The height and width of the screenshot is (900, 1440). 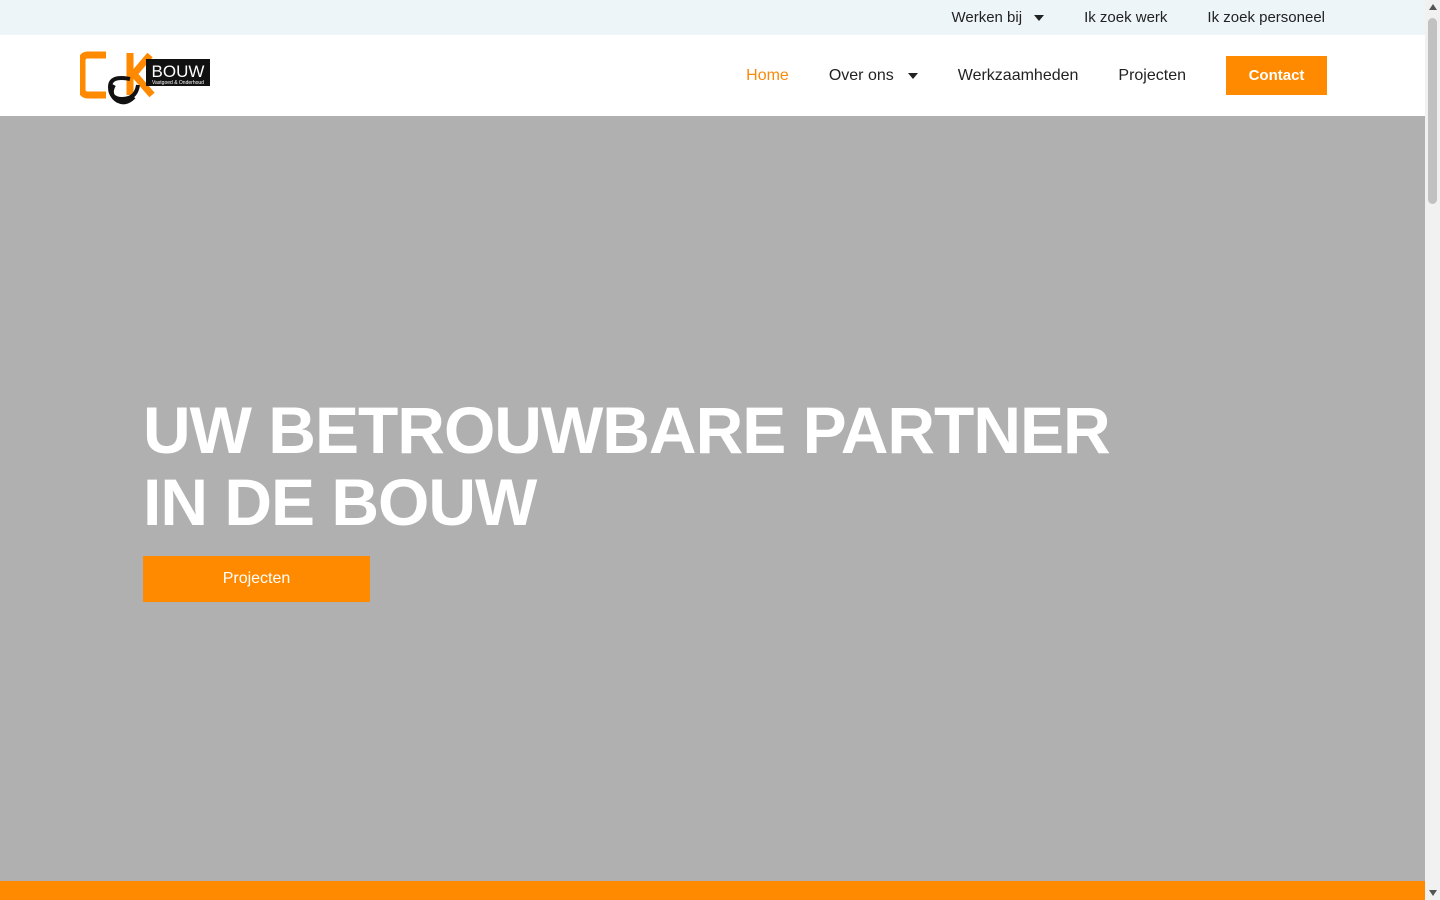 I want to click on nav-item-label: Home, so click(x=767, y=75).